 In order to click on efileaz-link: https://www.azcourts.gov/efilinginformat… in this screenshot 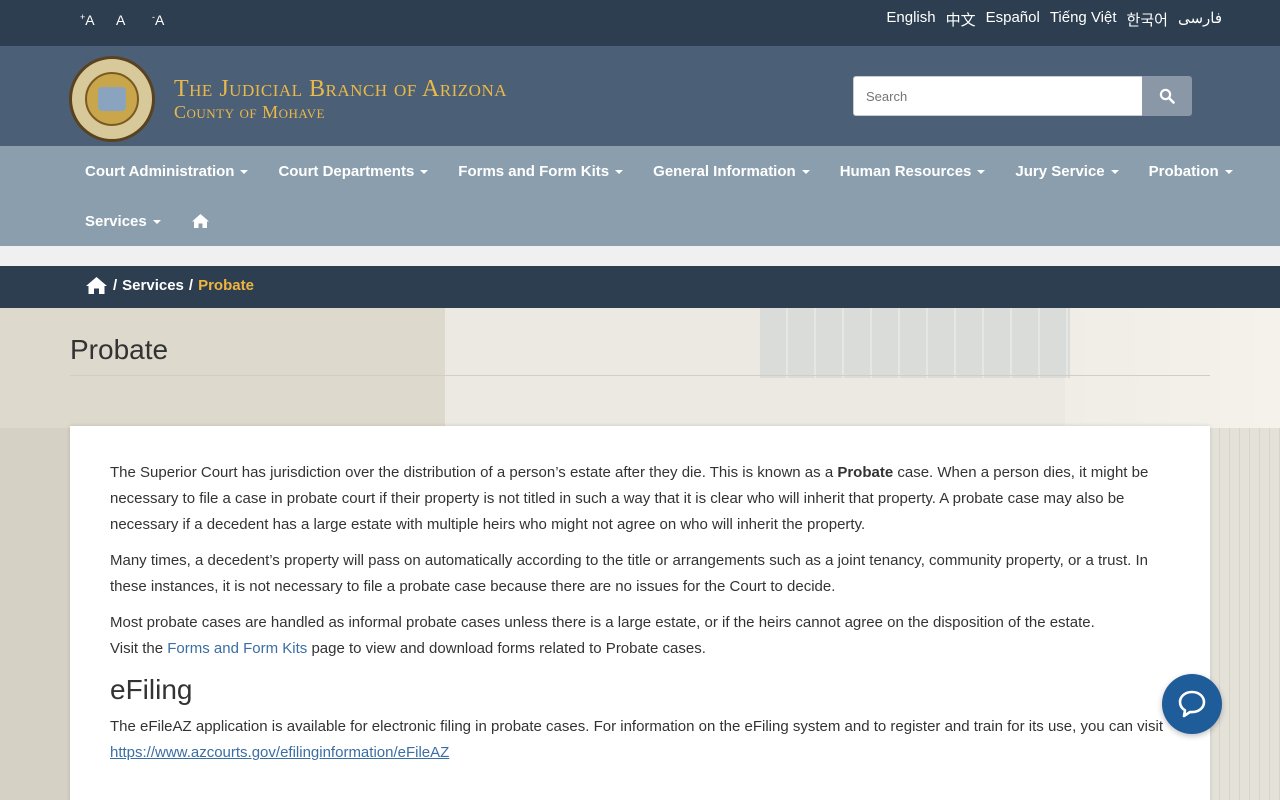, I will do `click(279, 752)`.